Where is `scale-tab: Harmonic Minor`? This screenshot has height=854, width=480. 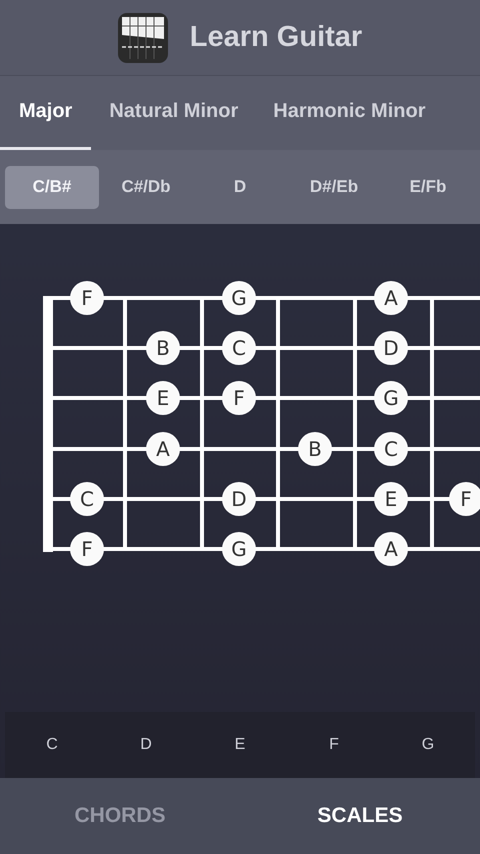 scale-tab: Harmonic Minor is located at coordinates (348, 113).